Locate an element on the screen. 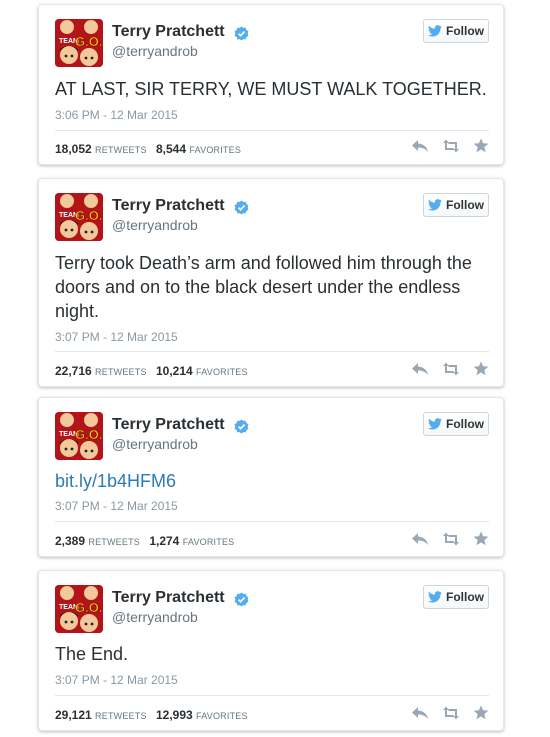  tweet-stats: 22,716 RETWEETS 10,214 FAVORITES is located at coordinates (154, 371).